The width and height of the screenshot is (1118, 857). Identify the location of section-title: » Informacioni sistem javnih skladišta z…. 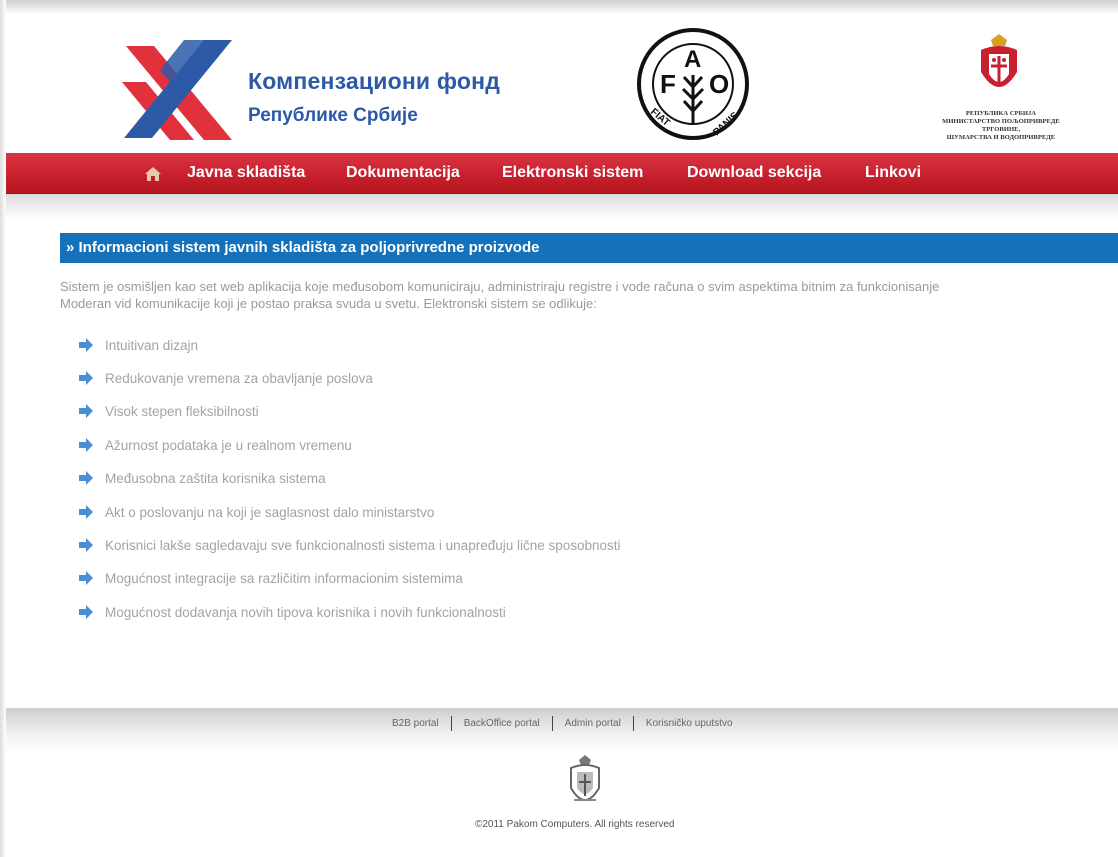
(303, 247).